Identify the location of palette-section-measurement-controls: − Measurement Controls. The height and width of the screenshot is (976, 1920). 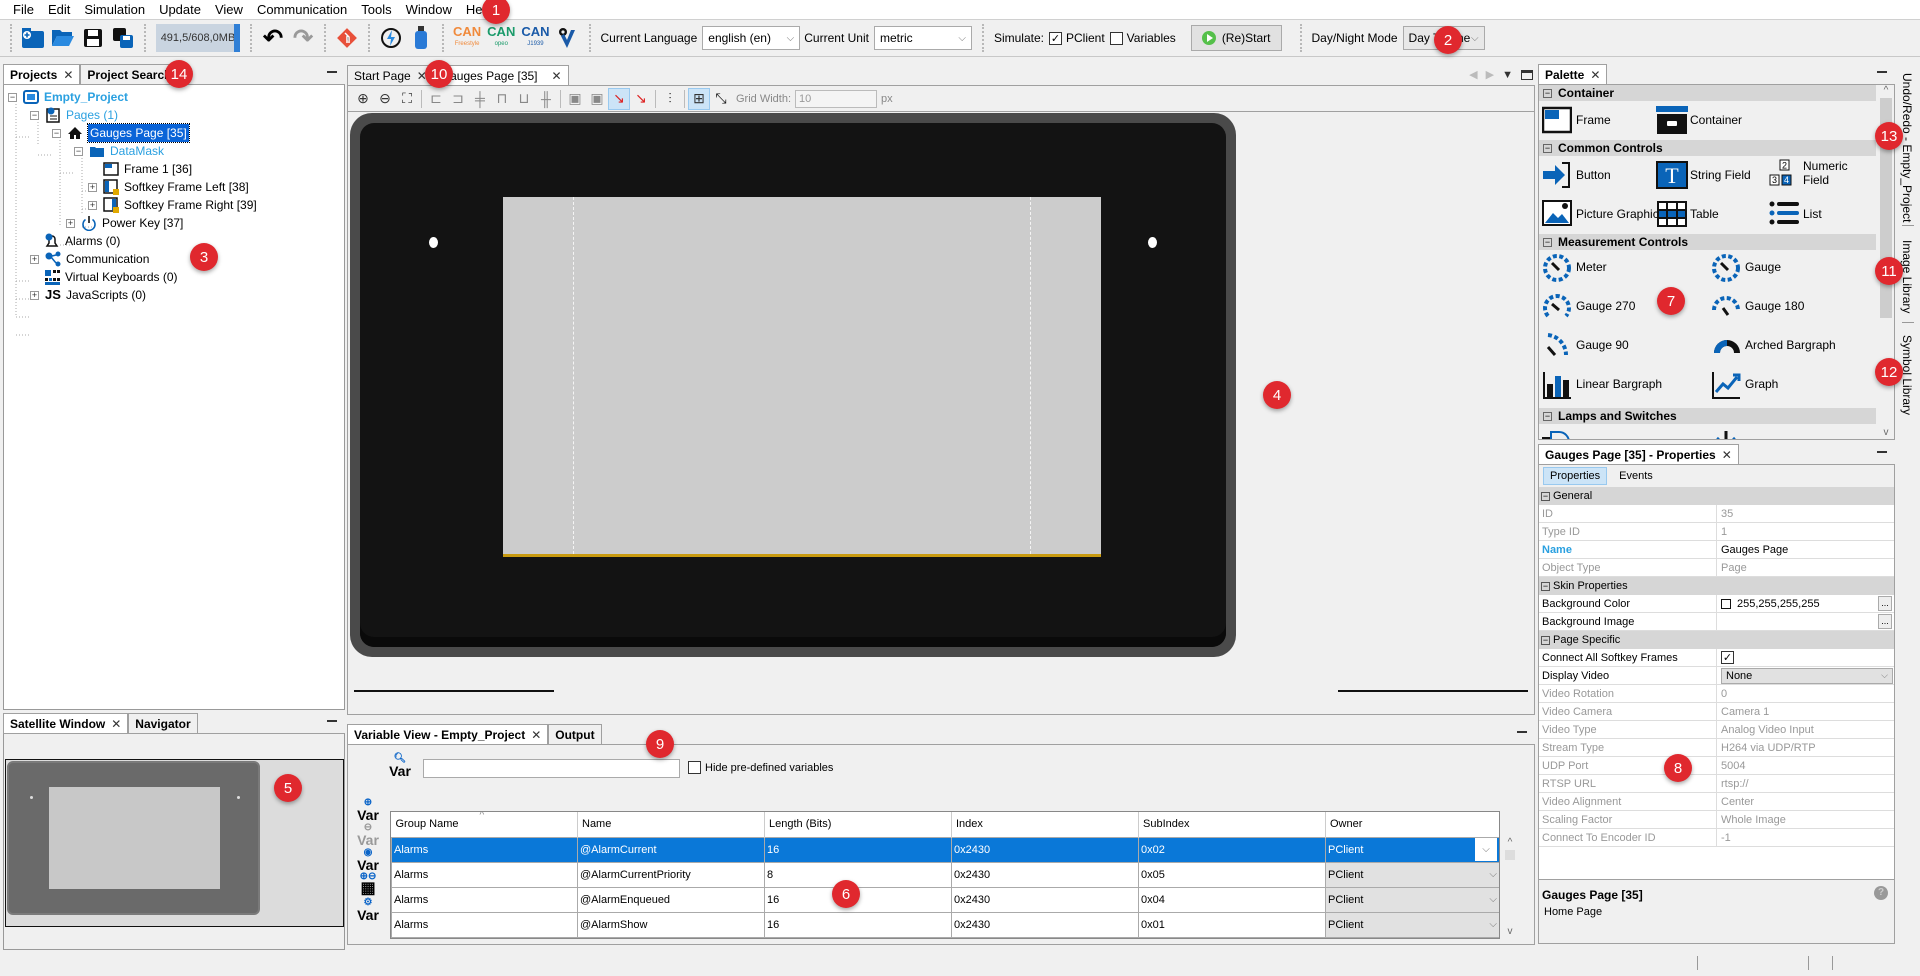
(1707, 242).